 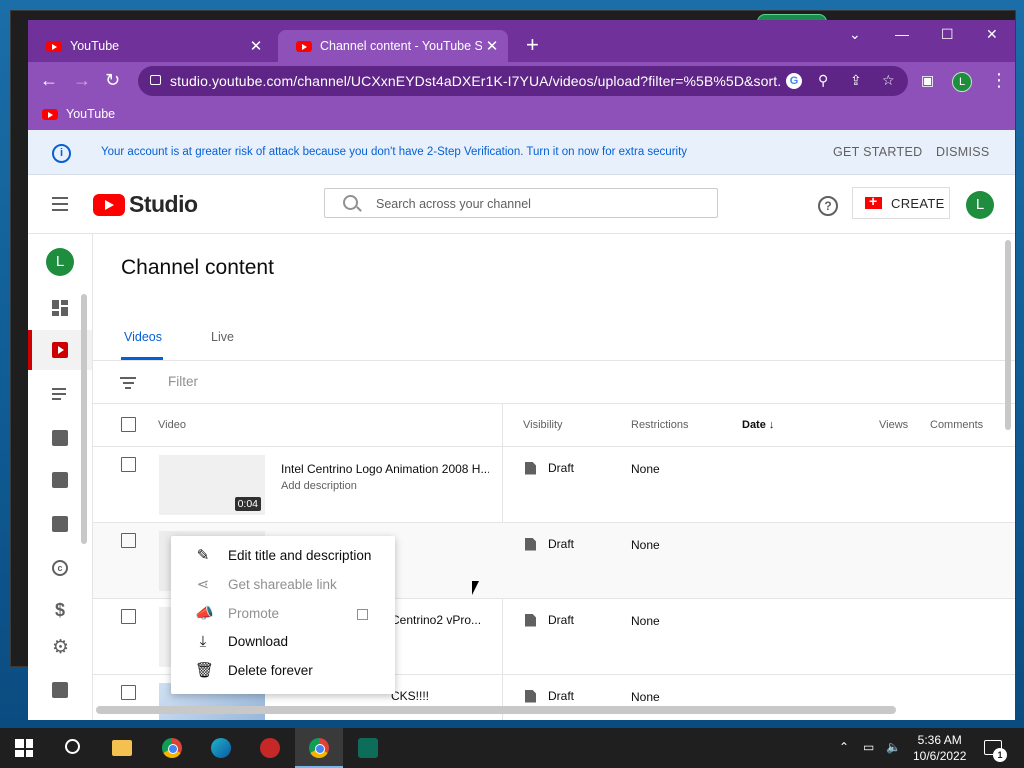 I want to click on menu-item-label: Promote, so click(x=254, y=613).